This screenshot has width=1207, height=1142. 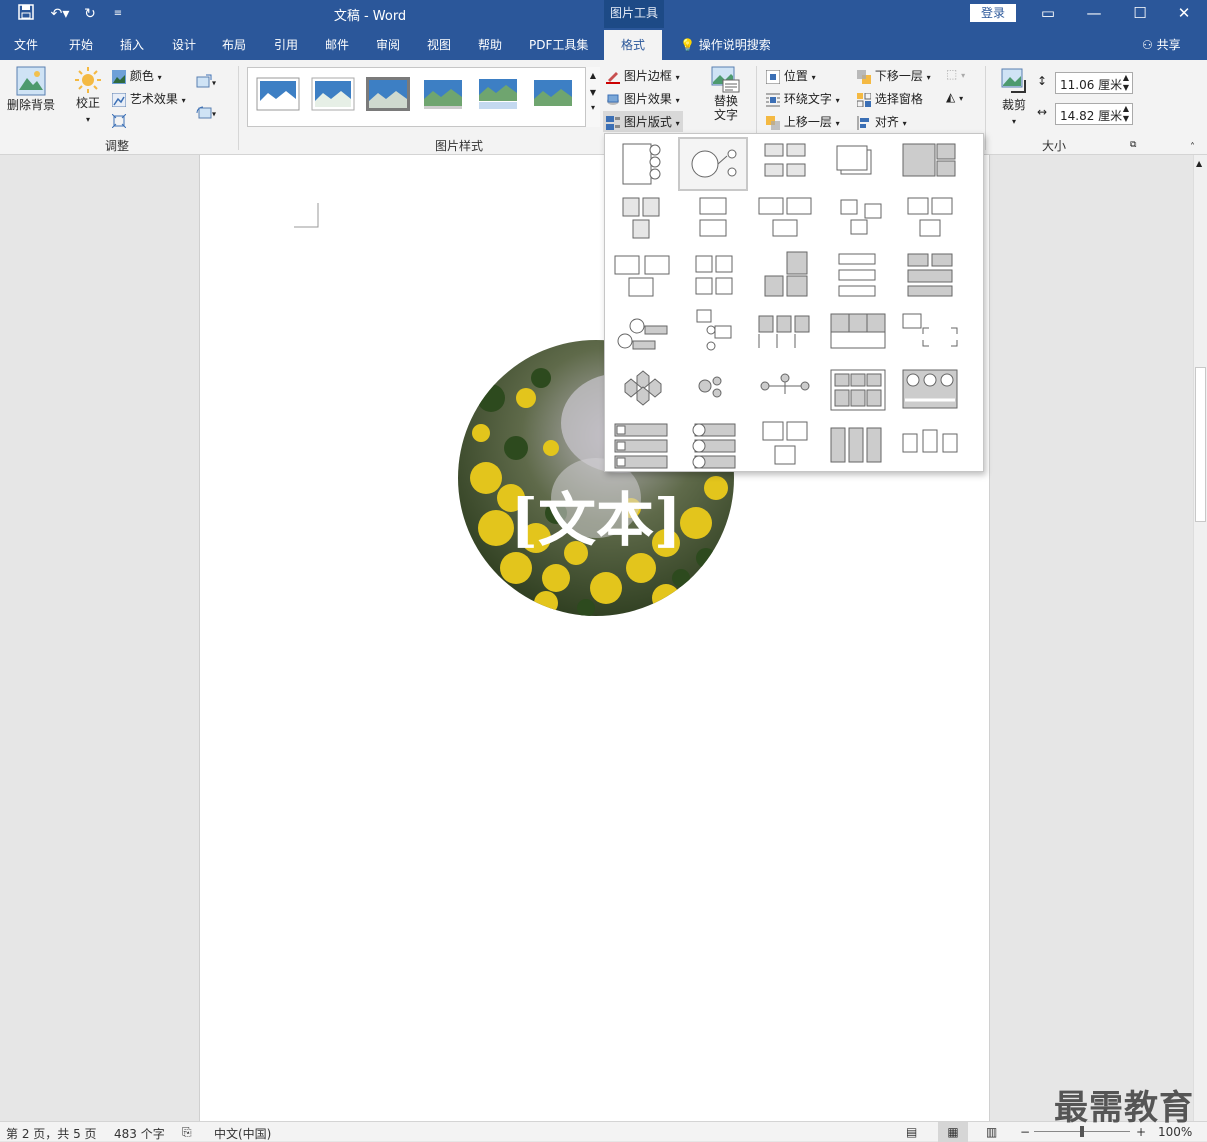 I want to click on picture-border-button: 图片边框 ▾, so click(x=643, y=75).